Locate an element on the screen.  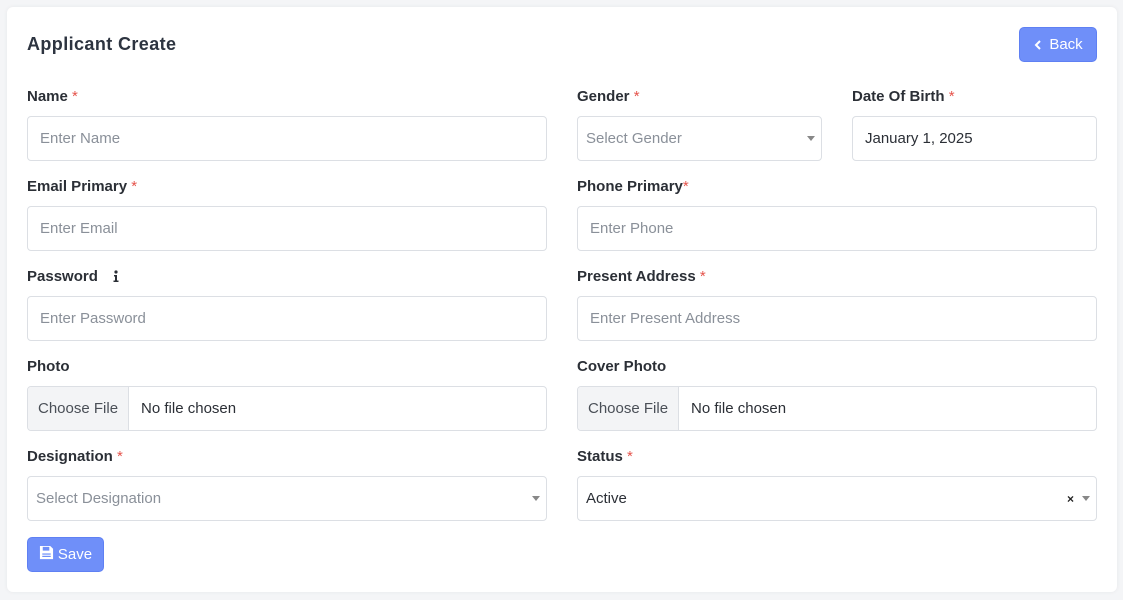
save-button: Save is located at coordinates (65, 554).